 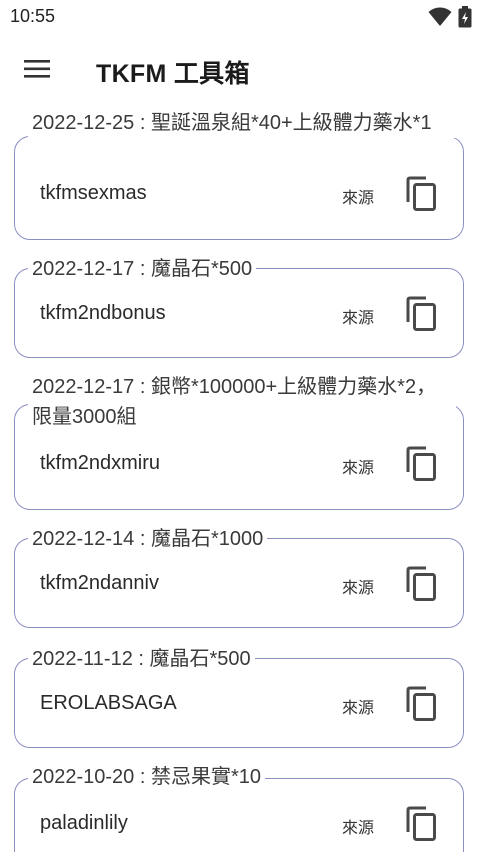 I want to click on redeem-code: tkfm2ndbonus, so click(x=103, y=313).